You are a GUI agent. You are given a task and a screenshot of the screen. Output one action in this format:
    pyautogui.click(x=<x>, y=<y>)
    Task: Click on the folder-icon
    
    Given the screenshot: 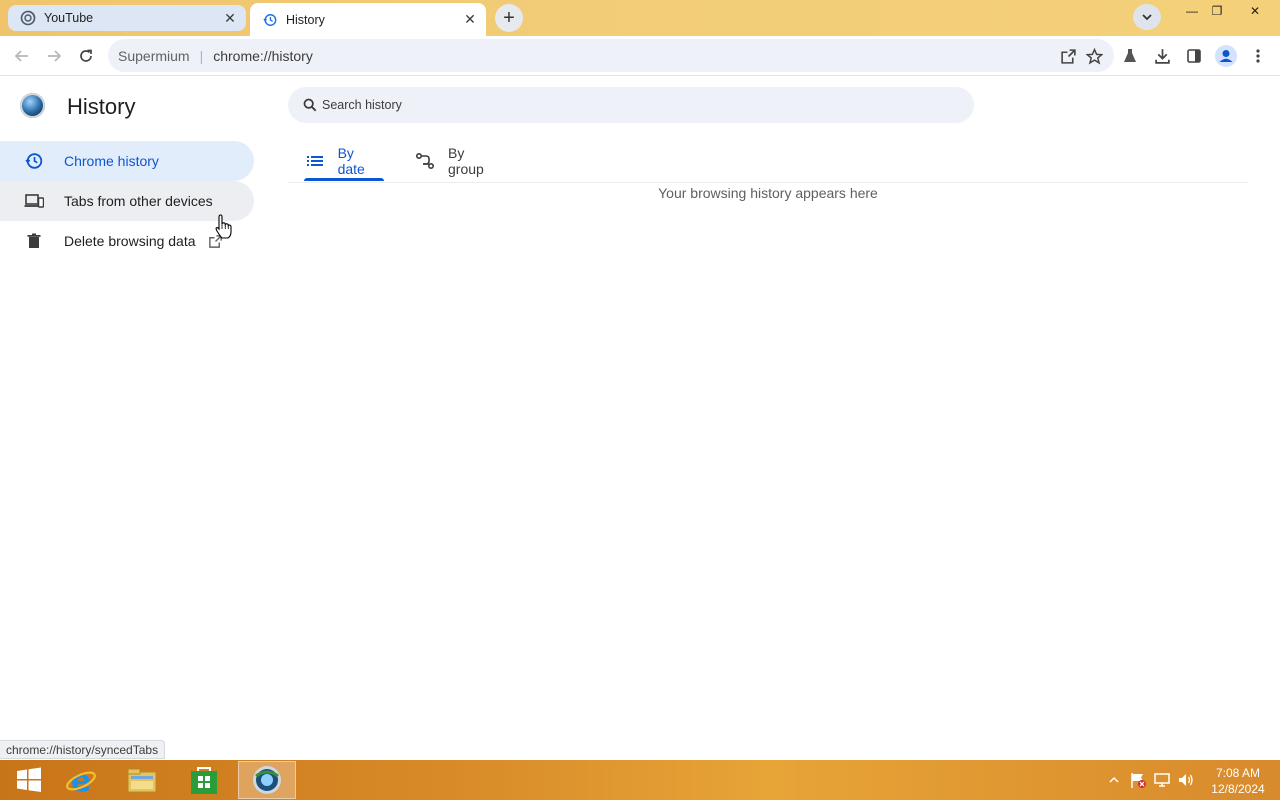 What is the action you would take?
    pyautogui.click(x=142, y=780)
    